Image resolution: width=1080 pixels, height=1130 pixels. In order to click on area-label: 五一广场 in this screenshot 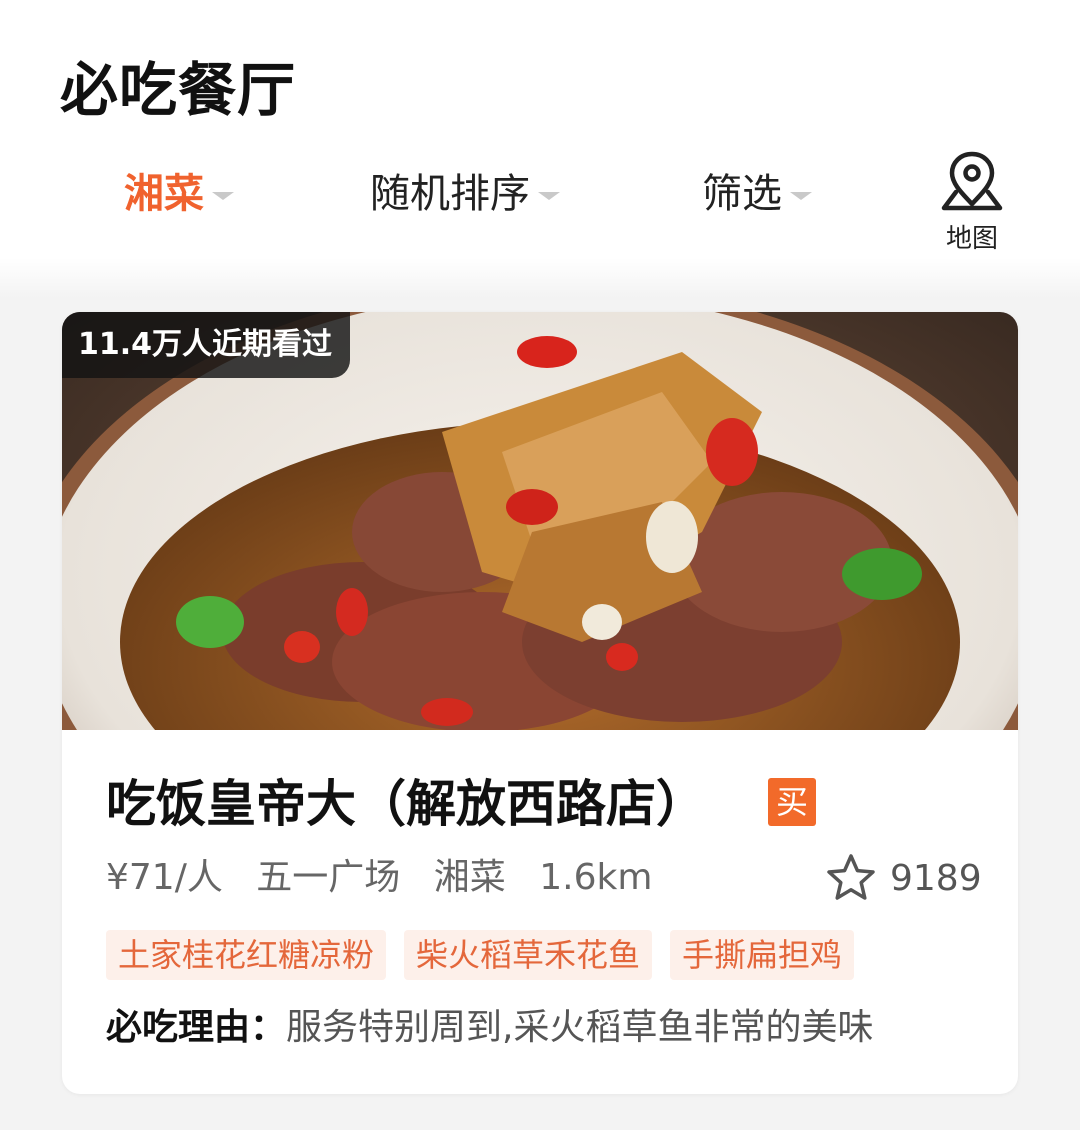, I will do `click(328, 877)`.